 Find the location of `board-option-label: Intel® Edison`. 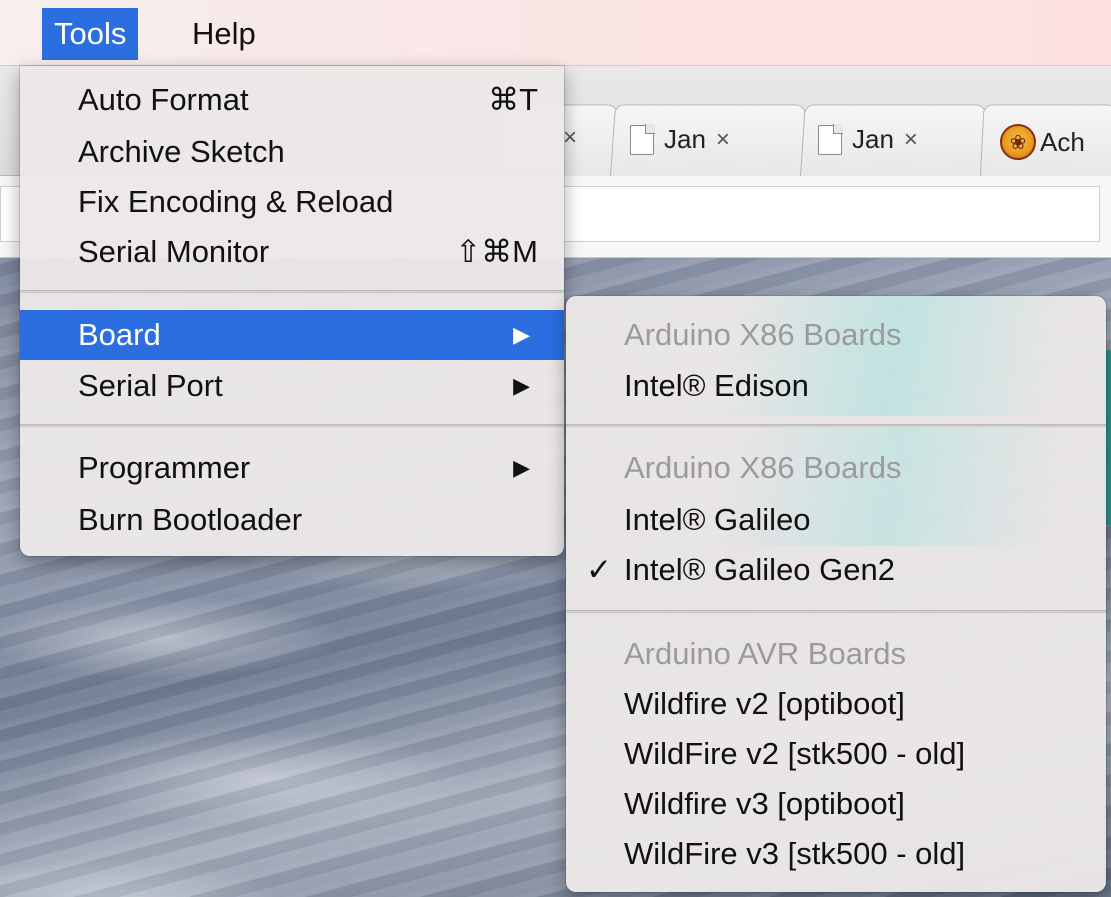

board-option-label: Intel® Edison is located at coordinates (716, 385).